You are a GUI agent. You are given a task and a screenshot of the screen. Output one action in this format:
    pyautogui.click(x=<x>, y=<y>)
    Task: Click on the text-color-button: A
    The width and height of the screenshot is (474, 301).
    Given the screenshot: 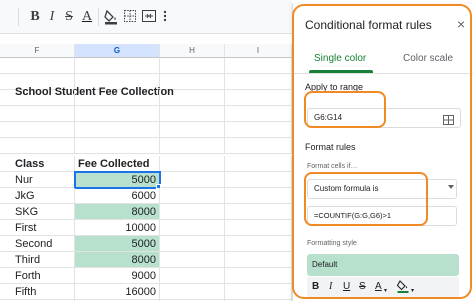 What is the action you would take?
    pyautogui.click(x=87, y=17)
    